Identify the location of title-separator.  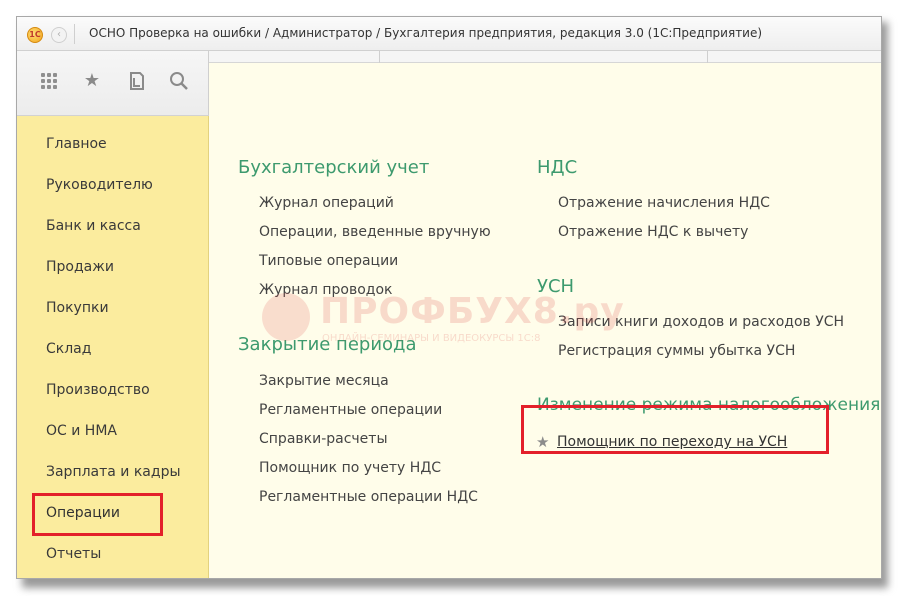
(74, 34).